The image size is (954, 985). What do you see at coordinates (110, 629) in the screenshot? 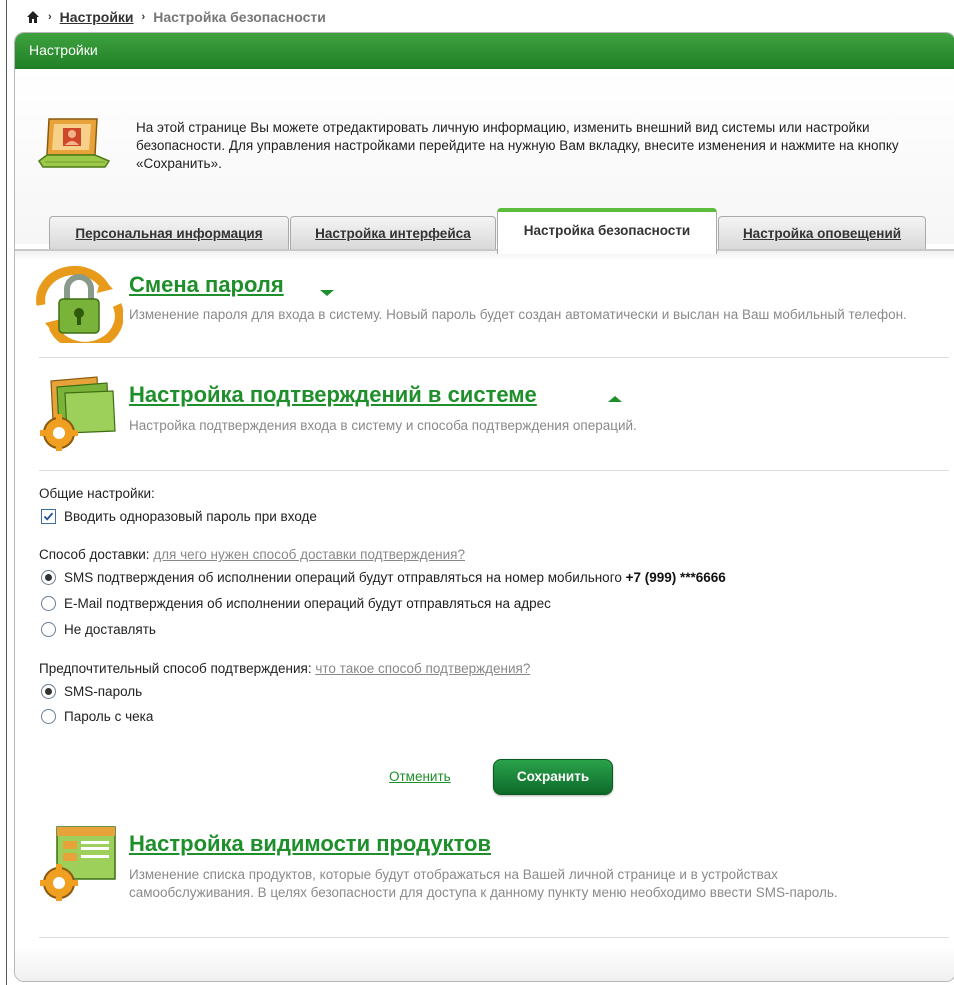
I see `delivery-option-label: Не доставлять` at bounding box center [110, 629].